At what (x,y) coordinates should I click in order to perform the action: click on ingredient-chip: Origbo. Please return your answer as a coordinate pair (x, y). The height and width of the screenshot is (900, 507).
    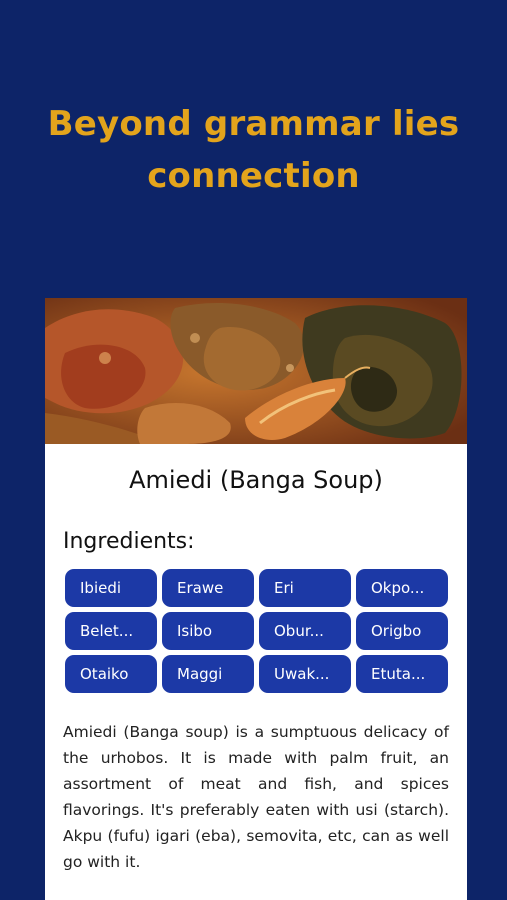
    Looking at the image, I should click on (402, 631).